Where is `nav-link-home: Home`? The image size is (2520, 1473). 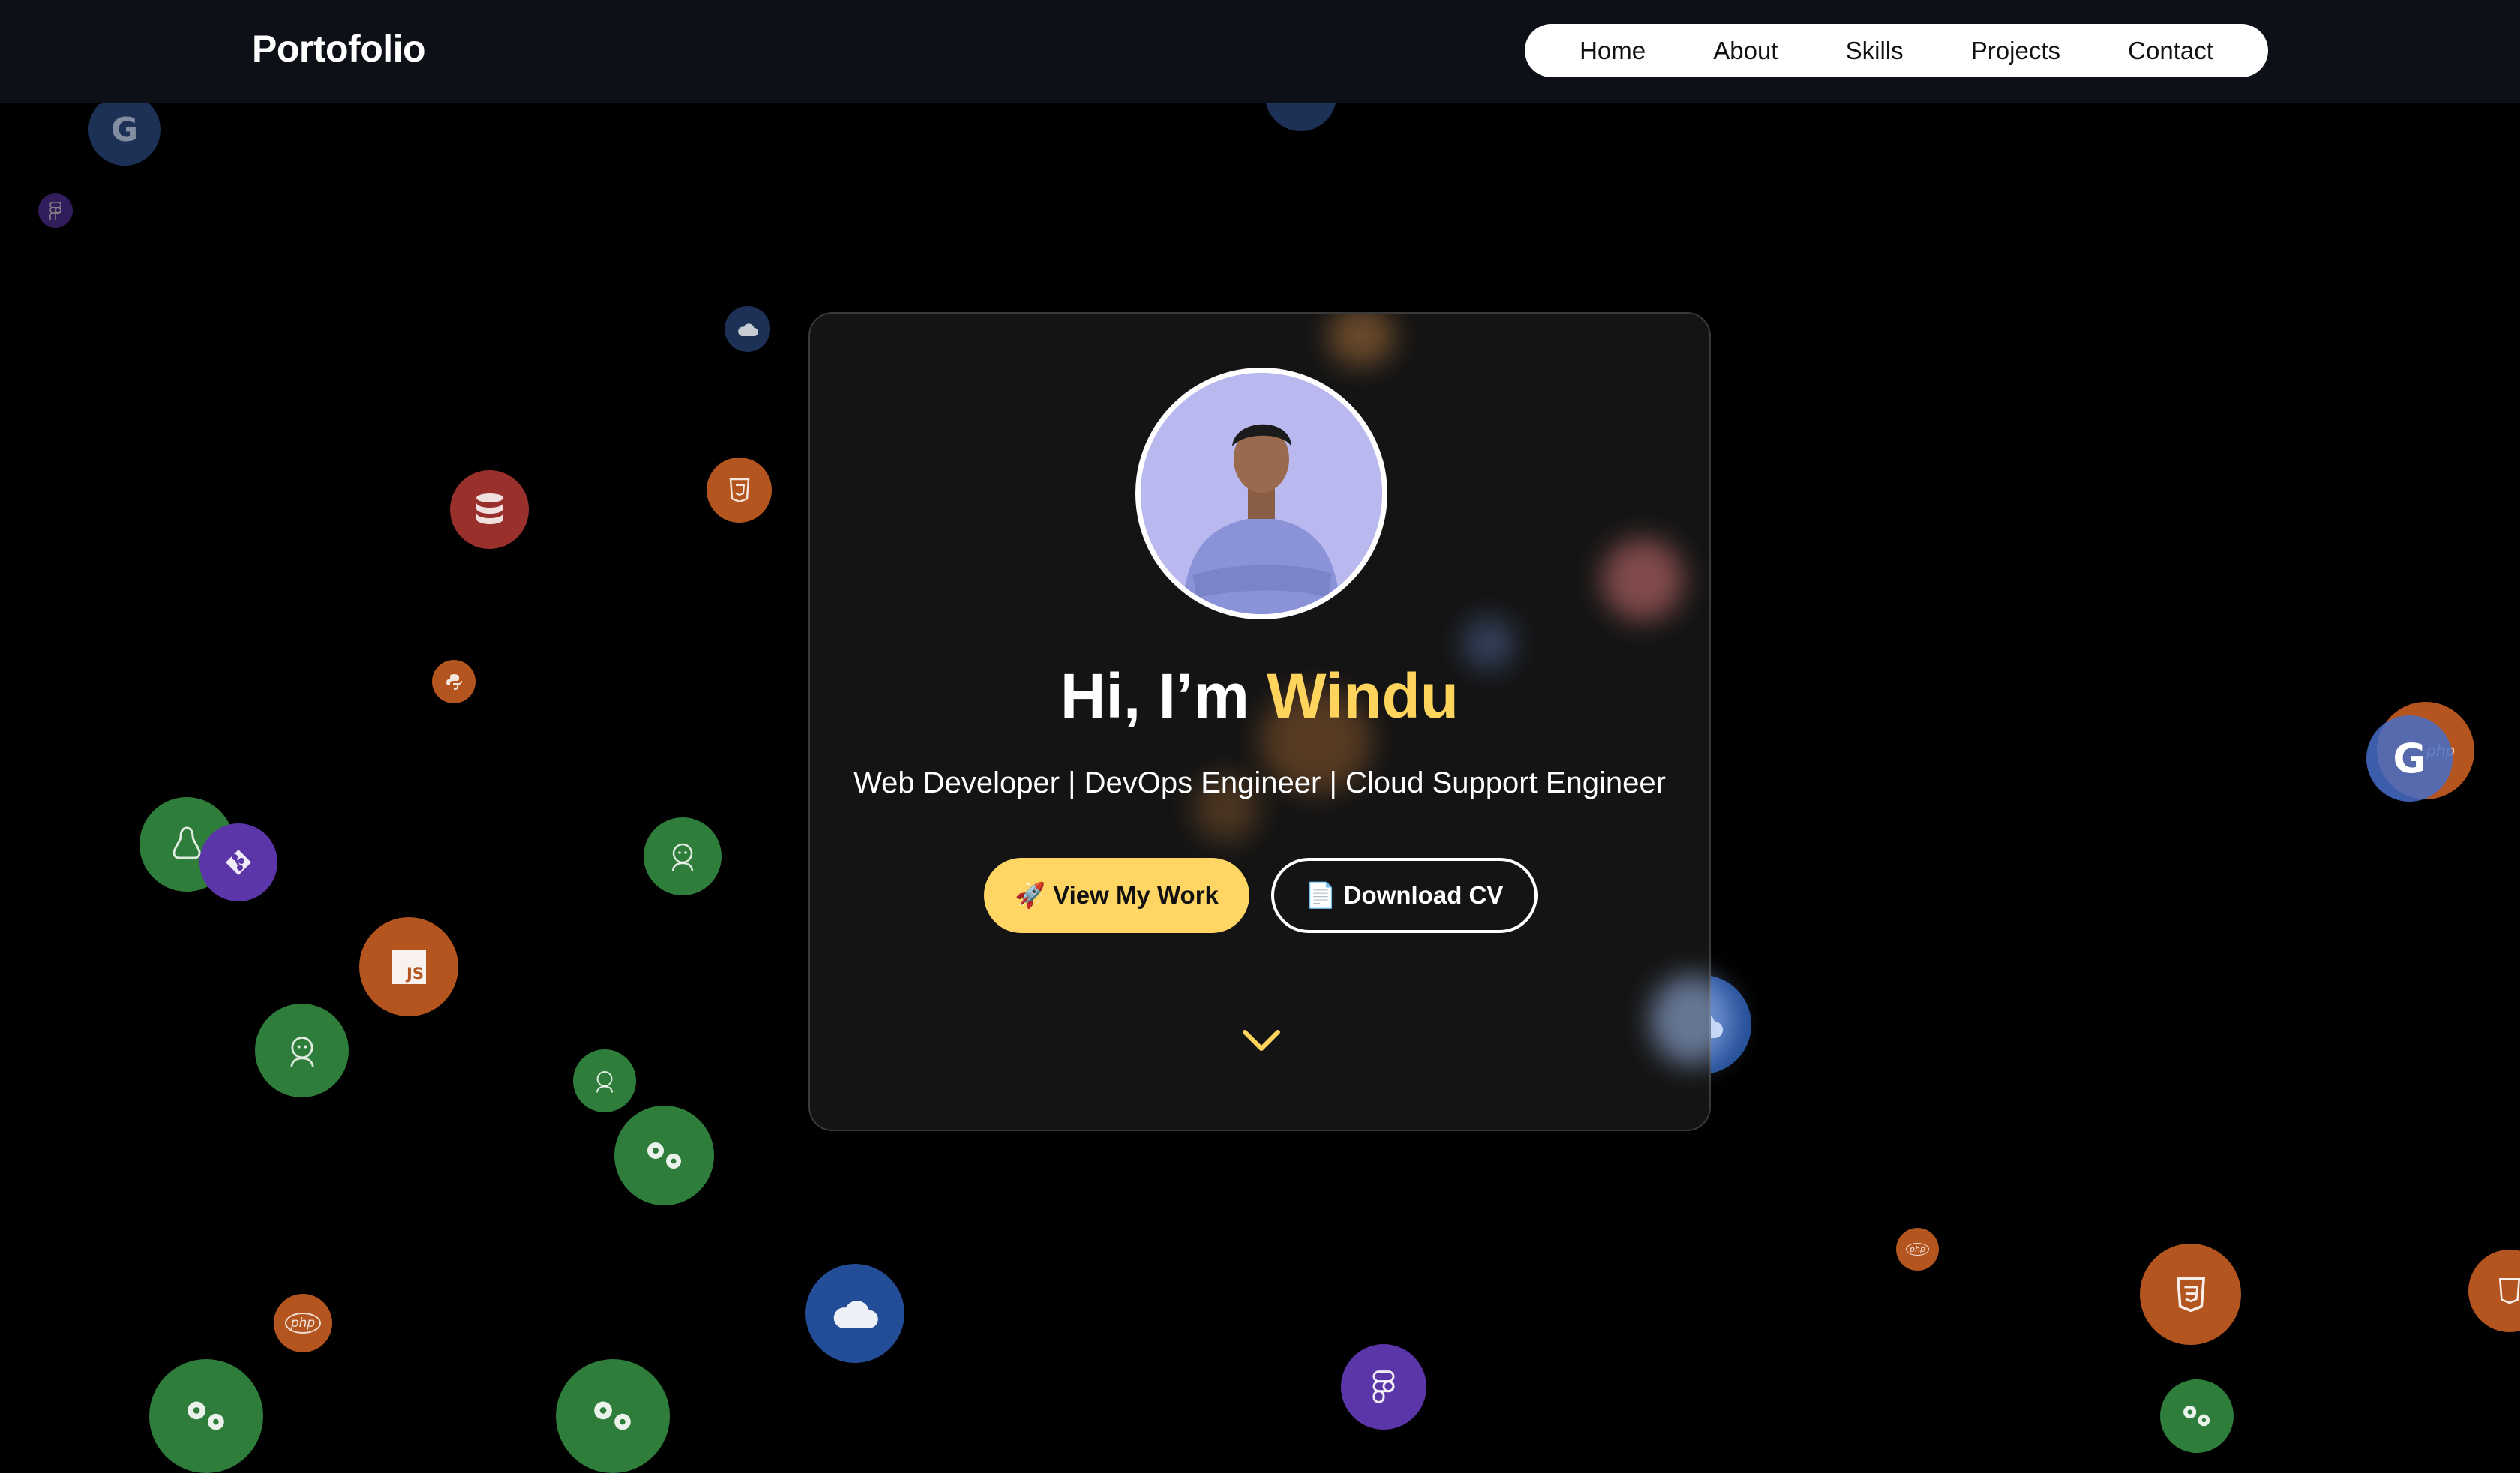
nav-link-home: Home is located at coordinates (1613, 51).